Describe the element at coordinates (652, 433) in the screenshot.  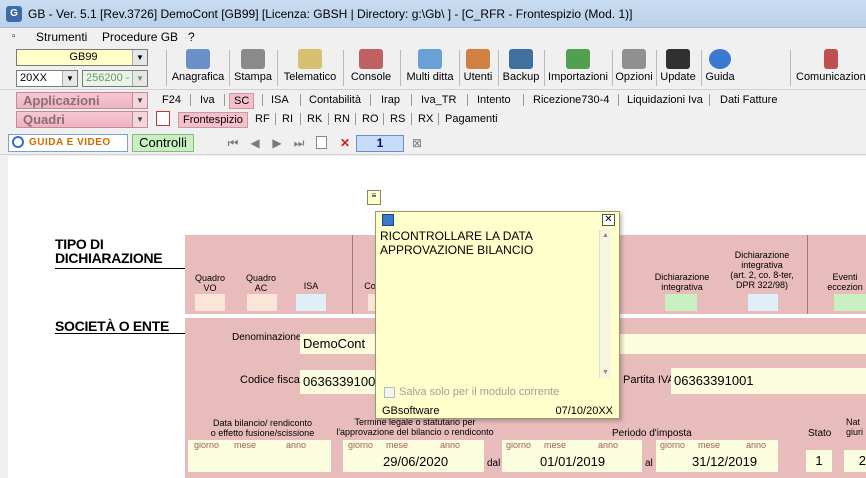
I see `periodo-imposta-label: Periodo d'imposta` at that location.